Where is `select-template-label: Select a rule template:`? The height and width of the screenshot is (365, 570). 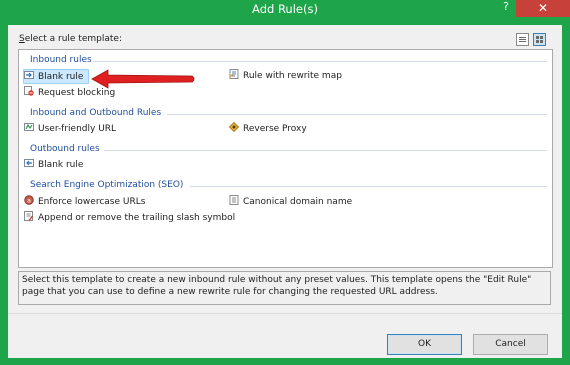
select-template-label: Select a rule template: is located at coordinates (70, 39).